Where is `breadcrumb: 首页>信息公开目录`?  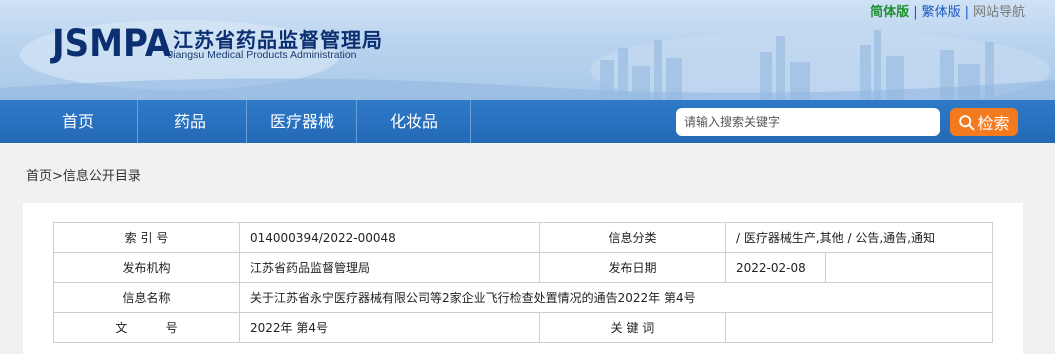 breadcrumb: 首页>信息公开目录 is located at coordinates (83, 174).